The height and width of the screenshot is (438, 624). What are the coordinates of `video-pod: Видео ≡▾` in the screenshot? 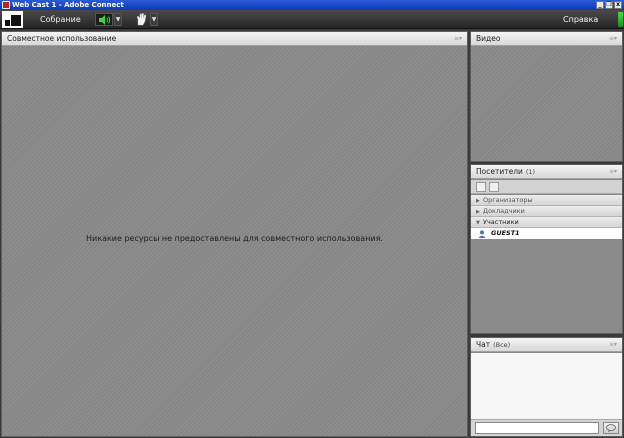 It's located at (546, 96).